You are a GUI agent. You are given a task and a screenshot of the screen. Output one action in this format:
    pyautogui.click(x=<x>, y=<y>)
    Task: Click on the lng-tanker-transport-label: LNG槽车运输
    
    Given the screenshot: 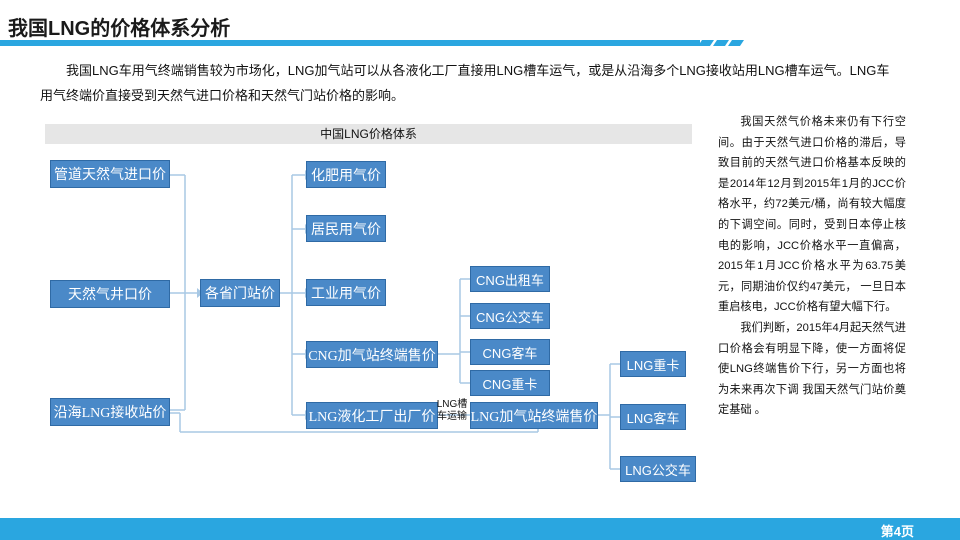 What is the action you would take?
    pyautogui.click(x=452, y=410)
    